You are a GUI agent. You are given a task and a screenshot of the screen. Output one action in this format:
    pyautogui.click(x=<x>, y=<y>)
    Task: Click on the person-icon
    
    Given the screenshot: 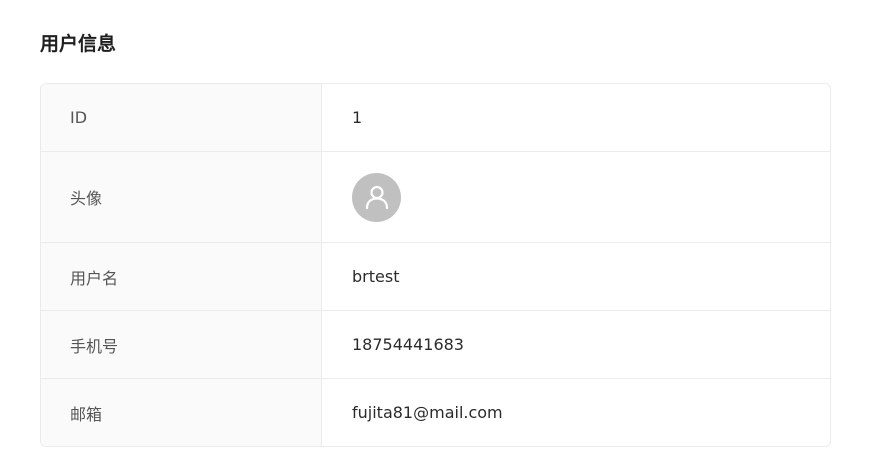 What is the action you would take?
    pyautogui.click(x=376, y=197)
    